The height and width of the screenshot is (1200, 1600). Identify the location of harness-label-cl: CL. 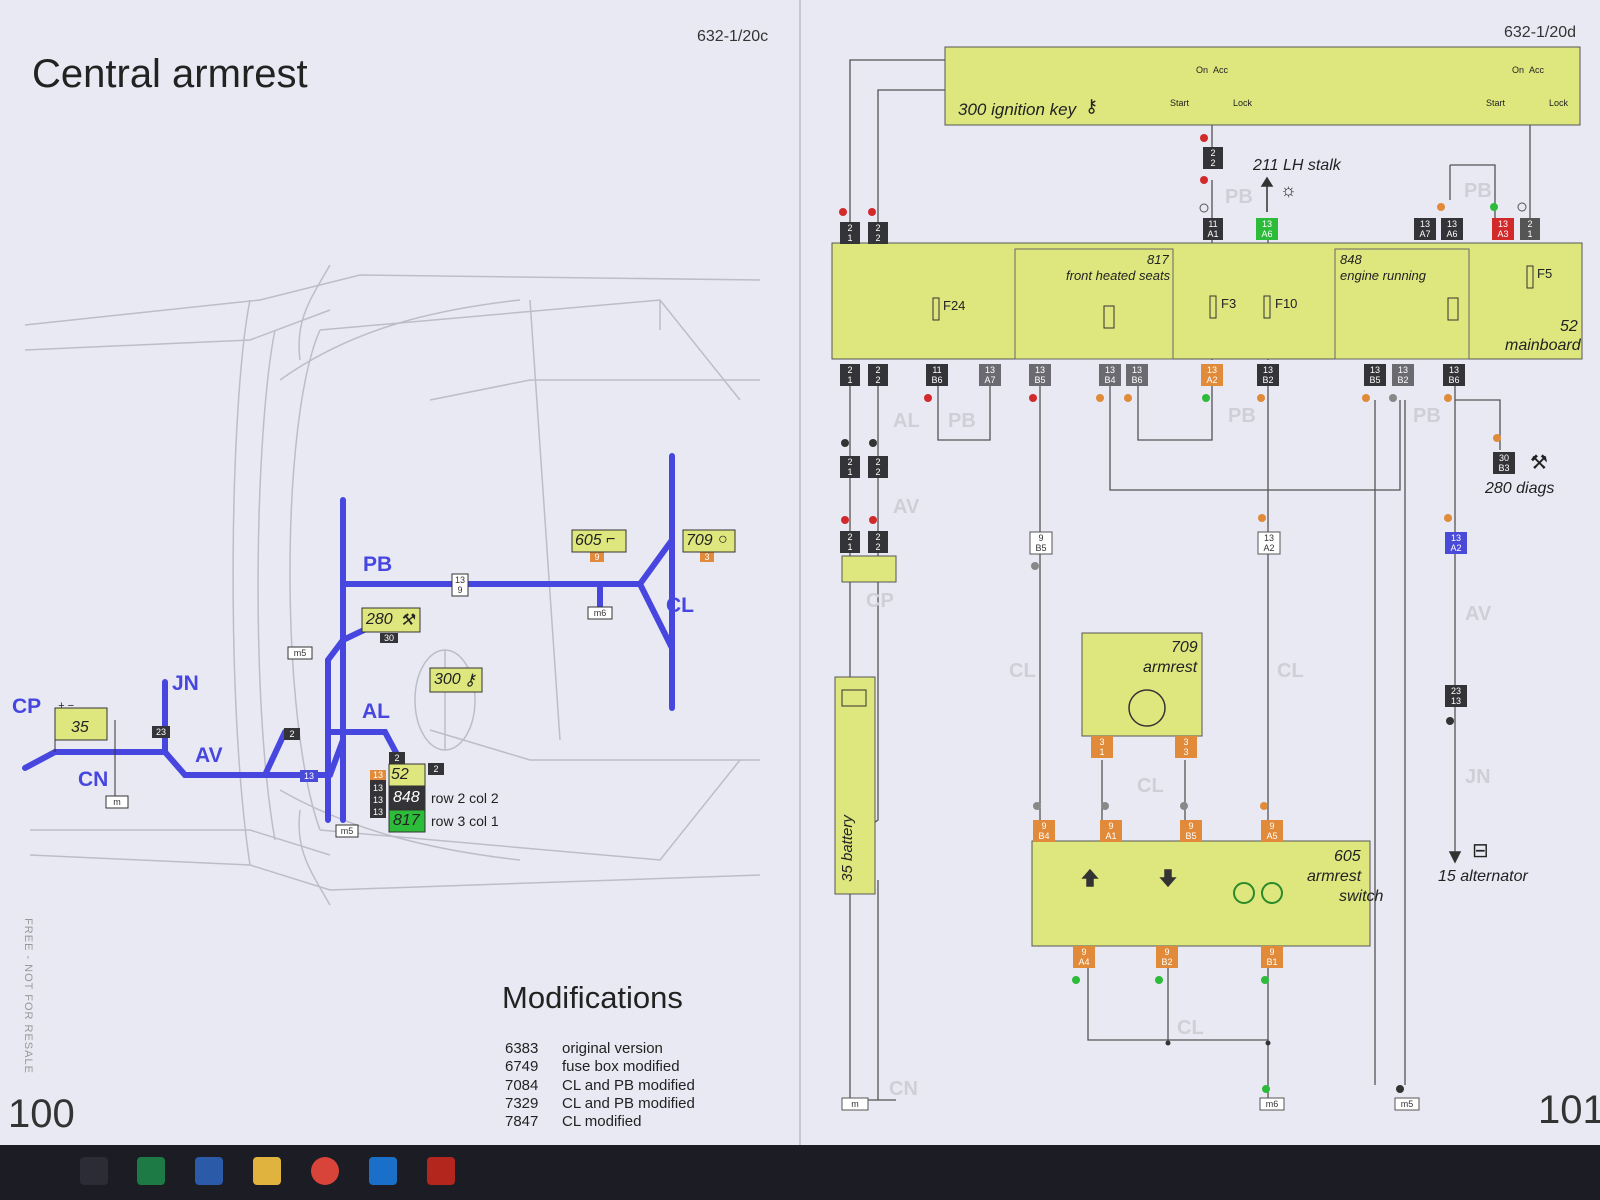
(680, 605).